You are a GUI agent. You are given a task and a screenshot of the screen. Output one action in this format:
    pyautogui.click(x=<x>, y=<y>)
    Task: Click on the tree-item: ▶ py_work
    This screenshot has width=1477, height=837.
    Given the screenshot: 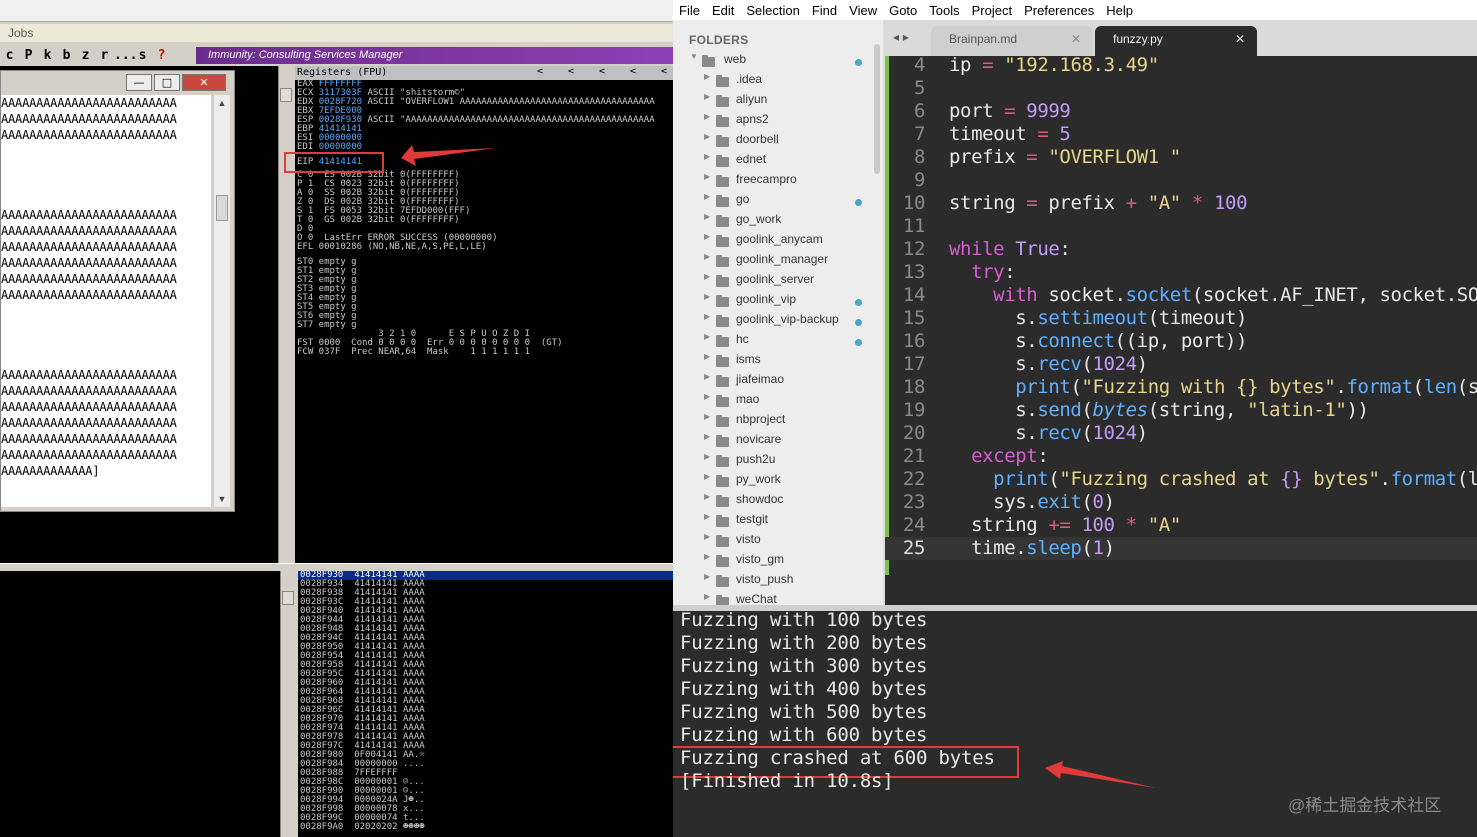 What is the action you would take?
    pyautogui.click(x=778, y=482)
    